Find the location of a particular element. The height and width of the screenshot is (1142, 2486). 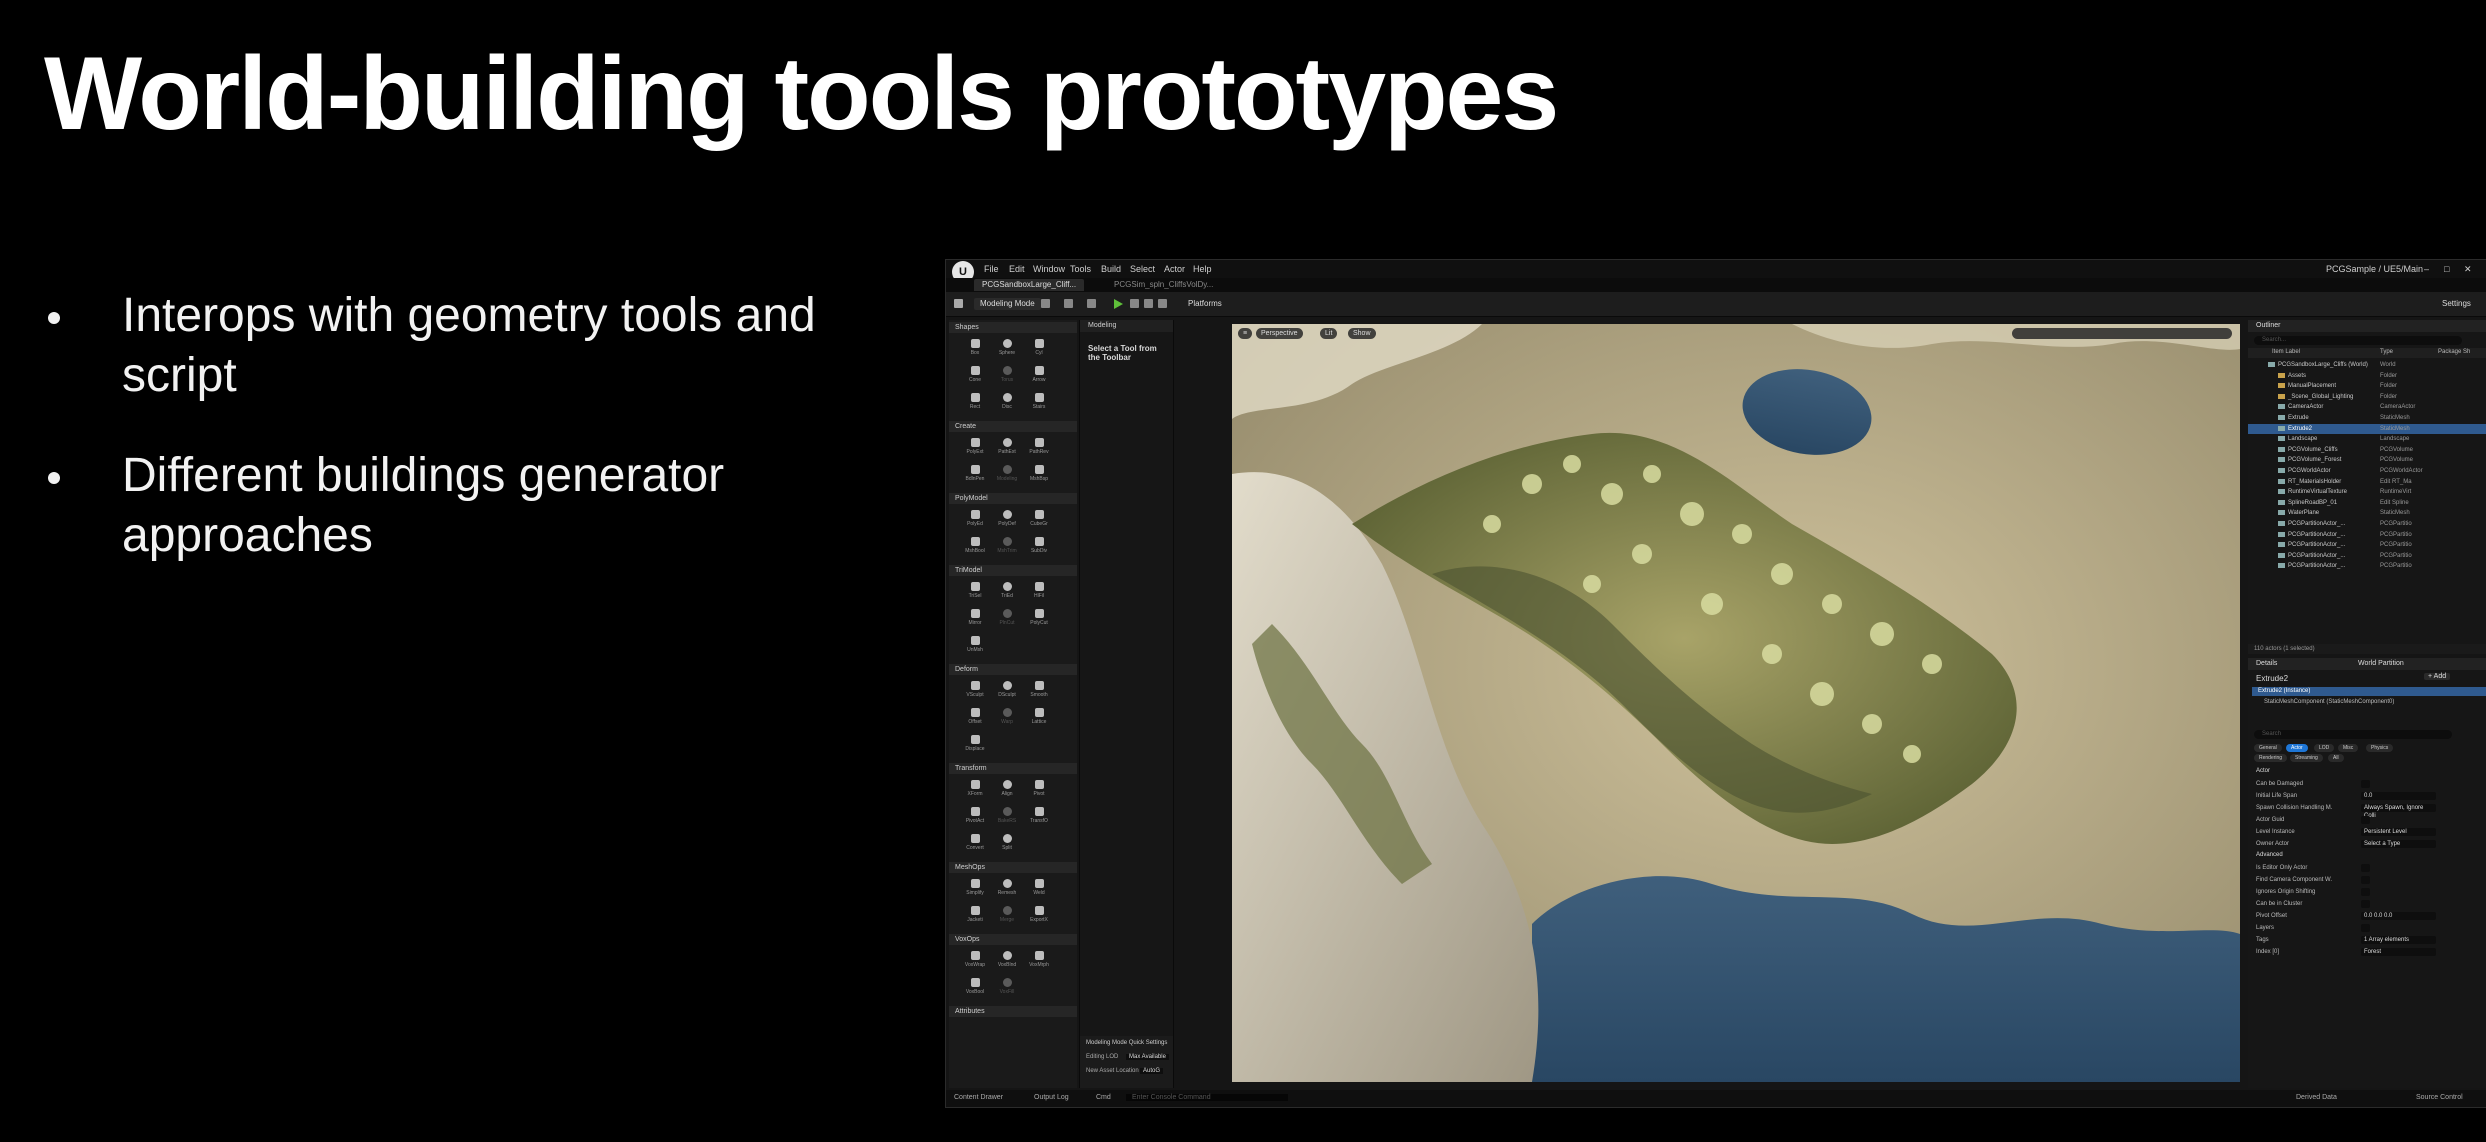

palette-tool-button: Arrow is located at coordinates (1039, 376).